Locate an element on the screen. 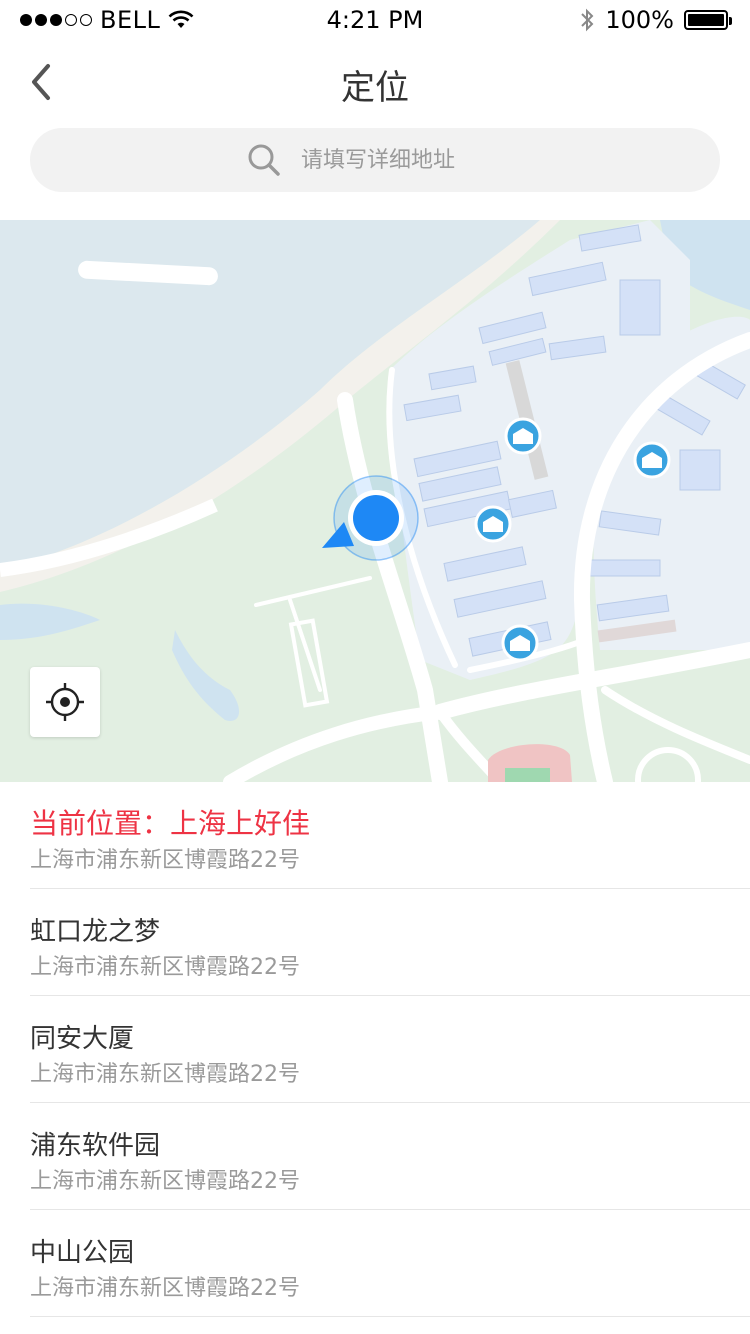  page-title: 定位 is located at coordinates (375, 88).